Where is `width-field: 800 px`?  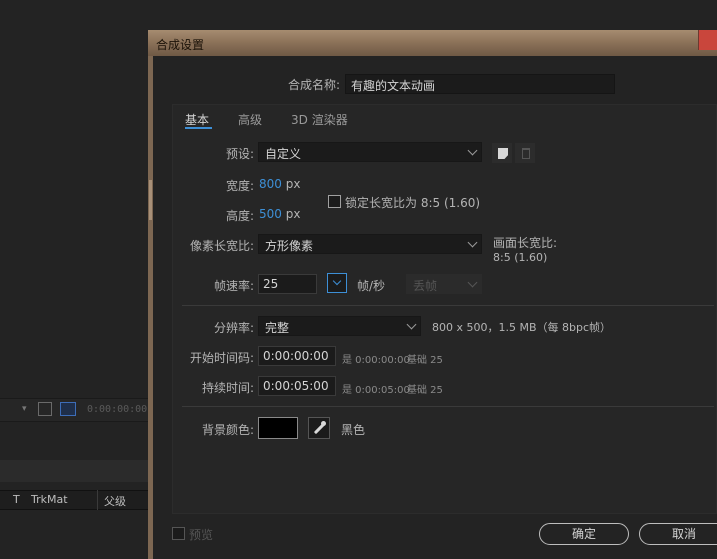
width-field: 800 px is located at coordinates (279, 184).